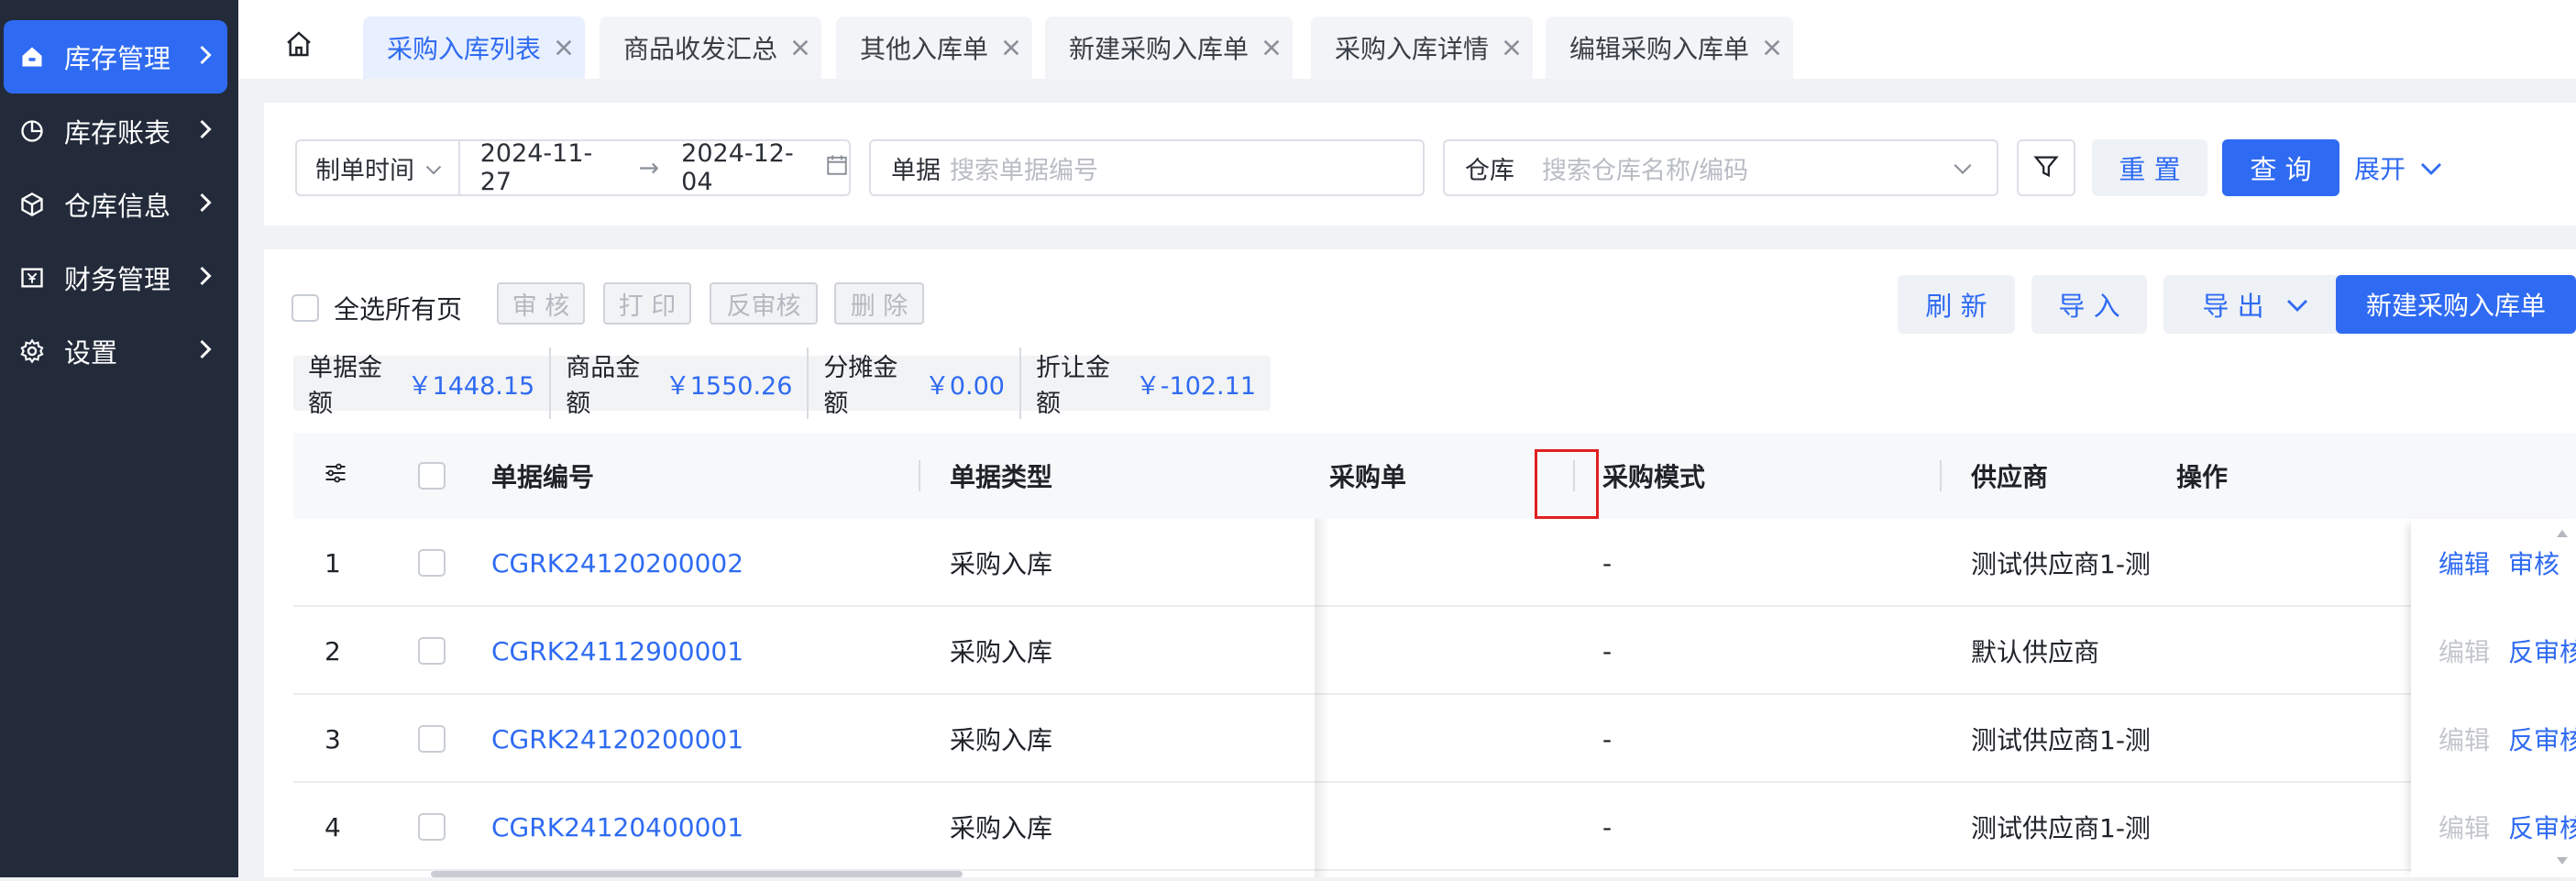 Image resolution: width=2576 pixels, height=881 pixels. I want to click on warehouse-select: 仓库 搜索仓库名称/编码, so click(1720, 167).